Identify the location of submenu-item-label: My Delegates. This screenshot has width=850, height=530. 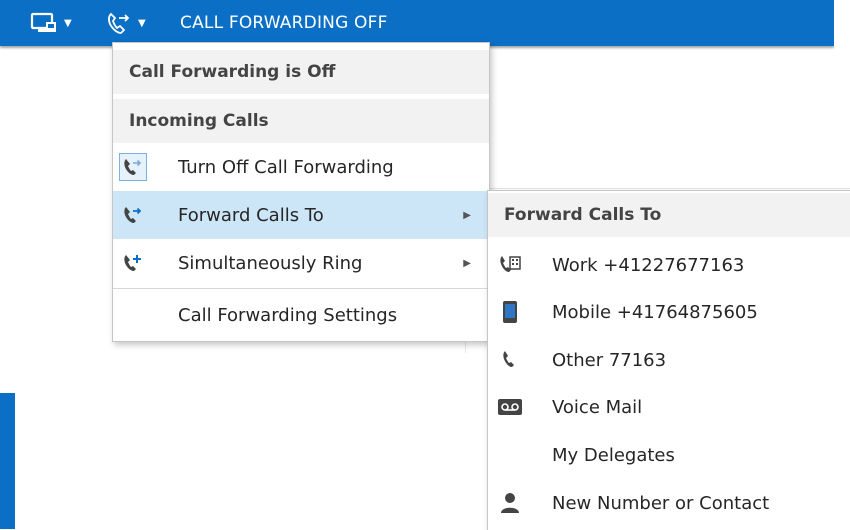
(613, 455).